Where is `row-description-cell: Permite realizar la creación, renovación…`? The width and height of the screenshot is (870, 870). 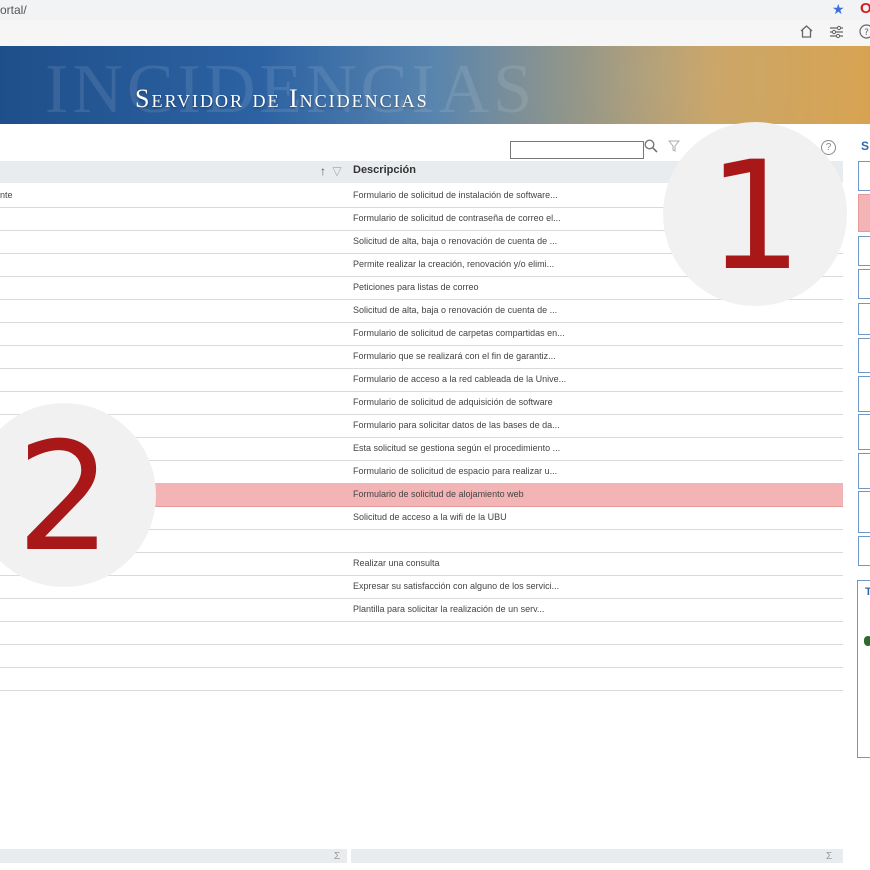 row-description-cell: Permite realizar la creación, renovación… is located at coordinates (454, 264).